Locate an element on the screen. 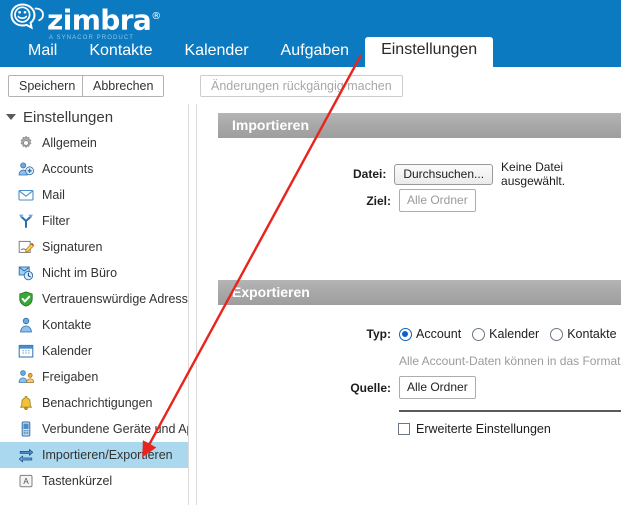 This screenshot has width=621, height=505. sidebar-item-nicht-im-buero: Nicht im Büro is located at coordinates (94, 273).